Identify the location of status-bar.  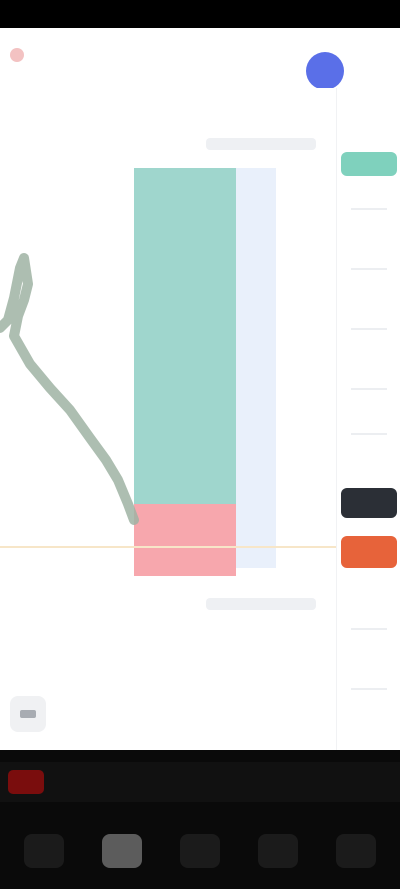
(200, 14).